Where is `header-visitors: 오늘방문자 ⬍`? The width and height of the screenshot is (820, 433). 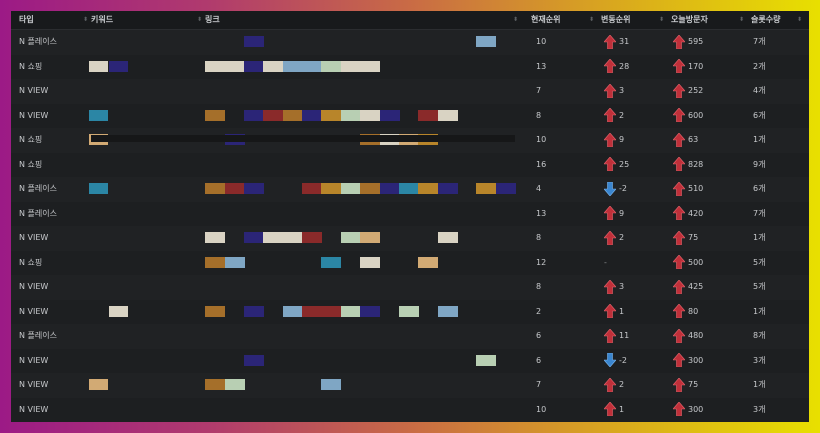 header-visitors: 오늘방문자 ⬍ is located at coordinates (709, 20).